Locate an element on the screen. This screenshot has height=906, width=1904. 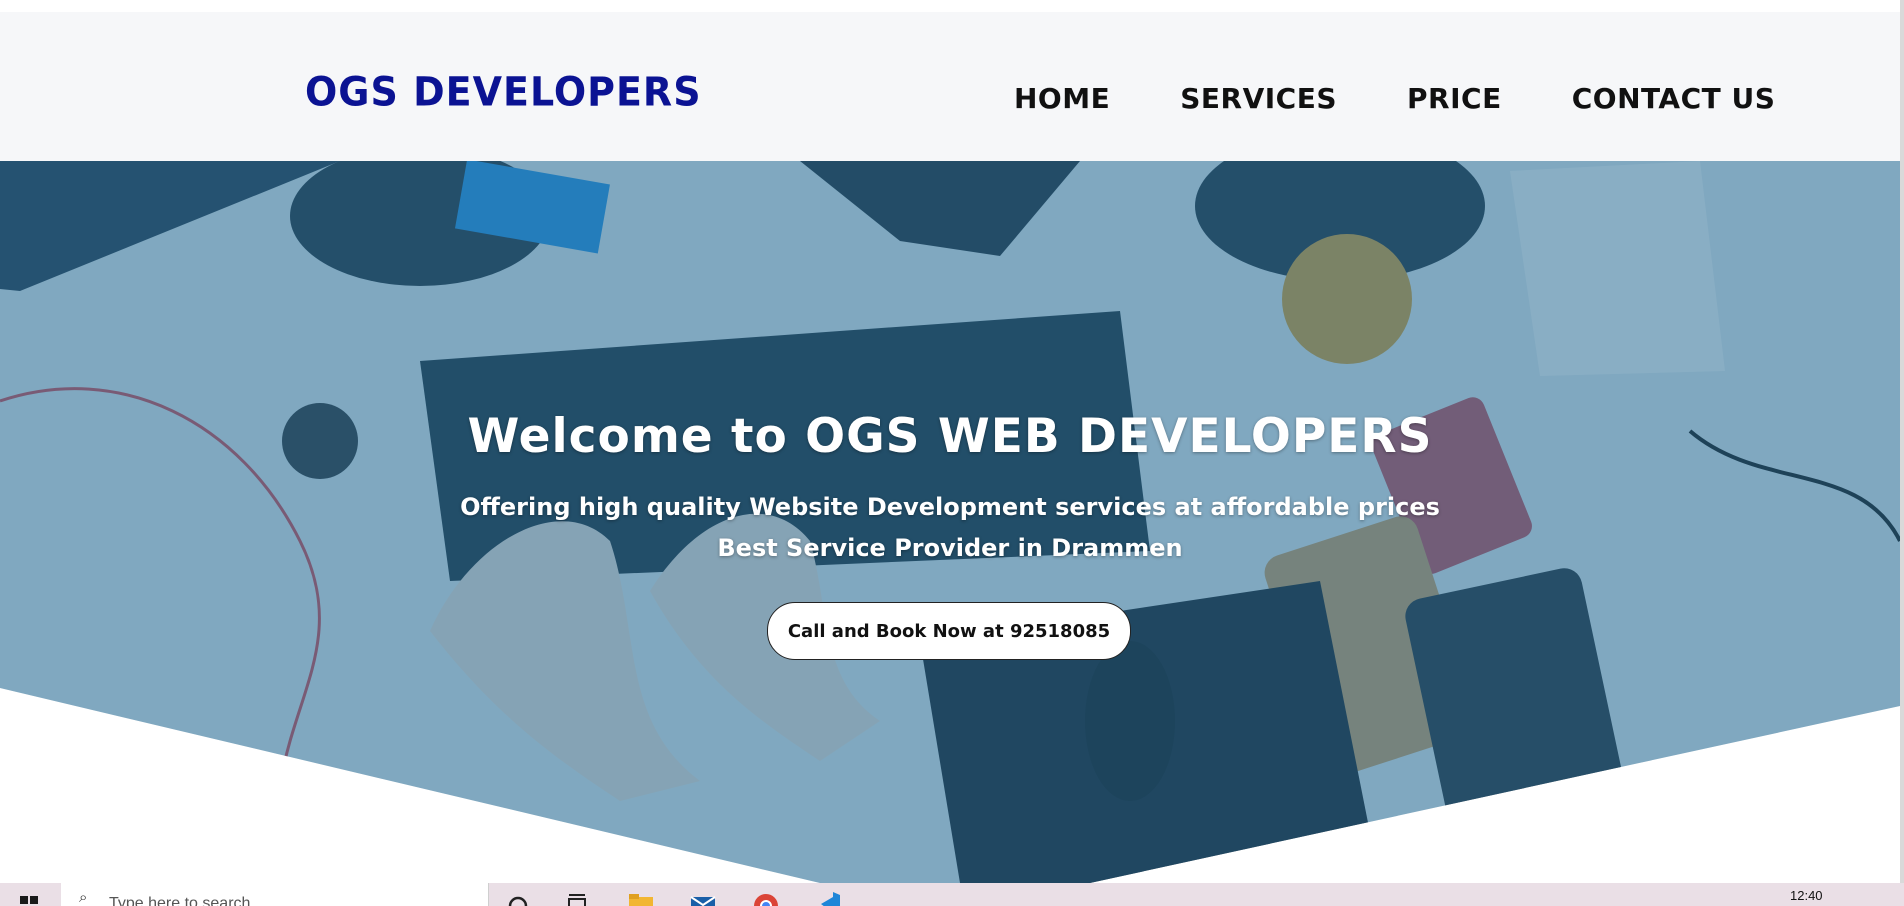
page-scrollbar is located at coordinates (1902, 441).